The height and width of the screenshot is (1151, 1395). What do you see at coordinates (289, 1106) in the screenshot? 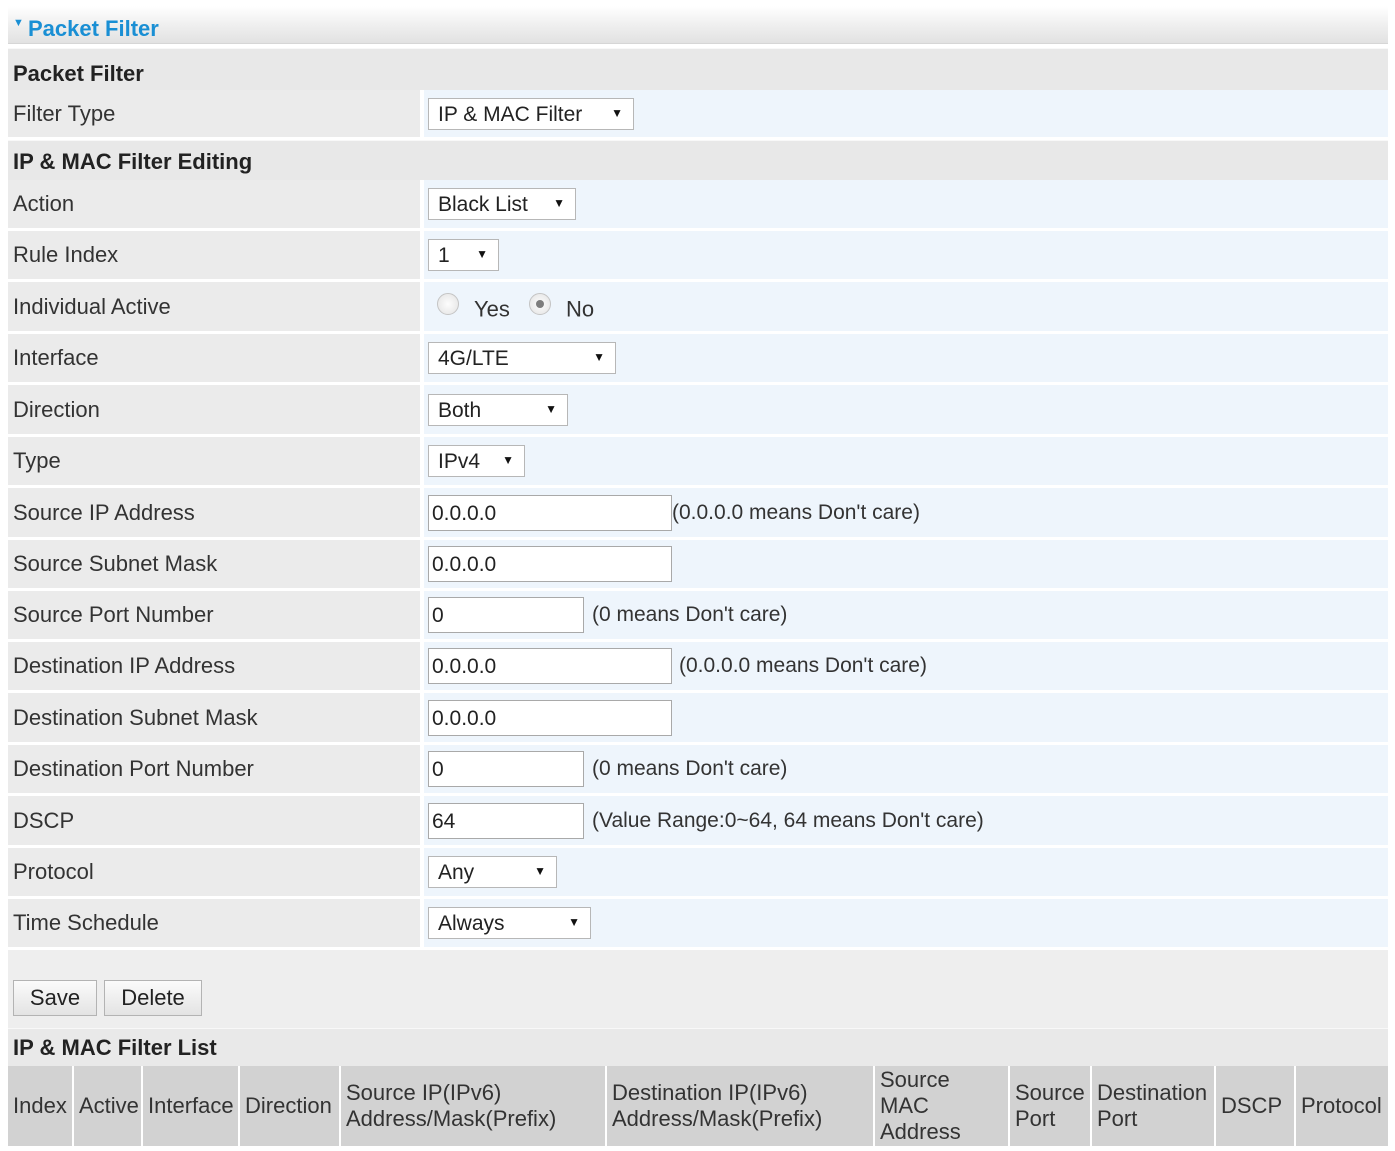
I see `column-header-direction: Direction` at bounding box center [289, 1106].